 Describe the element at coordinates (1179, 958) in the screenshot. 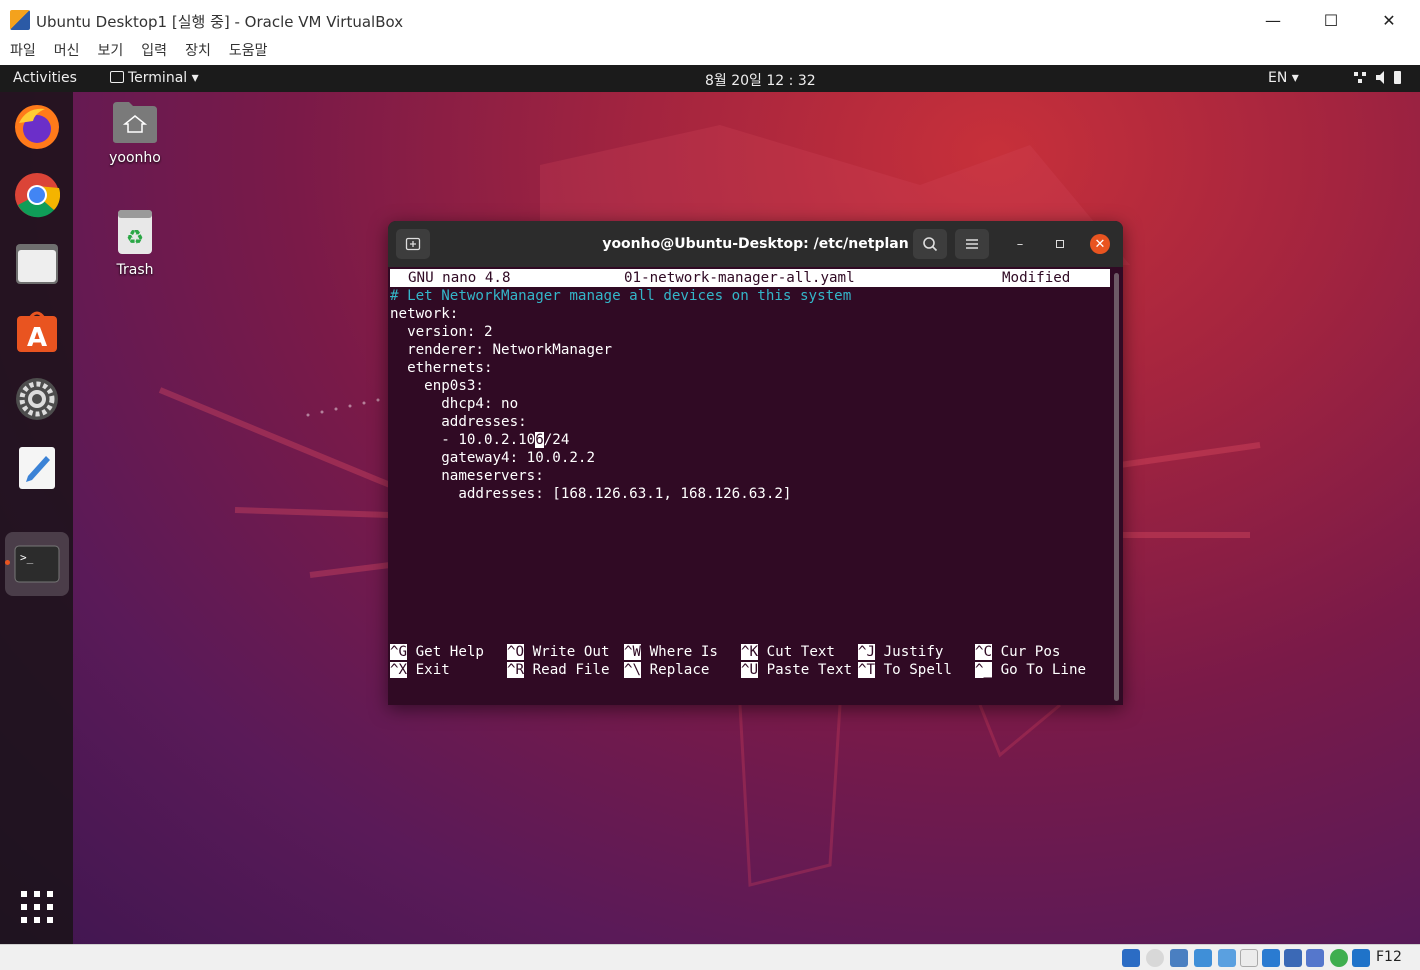

I see `audio-icon` at that location.